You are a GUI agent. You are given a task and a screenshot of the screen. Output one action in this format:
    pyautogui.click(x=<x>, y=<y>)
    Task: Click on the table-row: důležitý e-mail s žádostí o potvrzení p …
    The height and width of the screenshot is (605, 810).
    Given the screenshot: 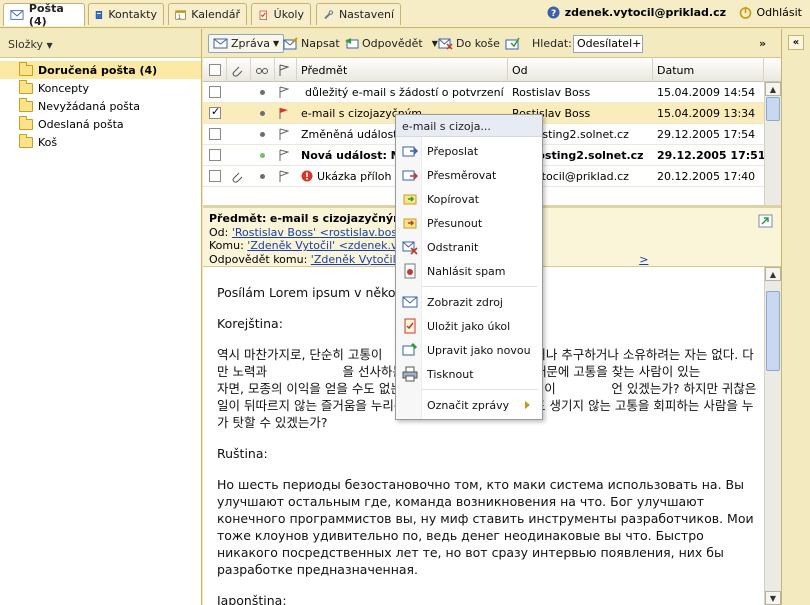 What is the action you would take?
    pyautogui.click(x=492, y=92)
    